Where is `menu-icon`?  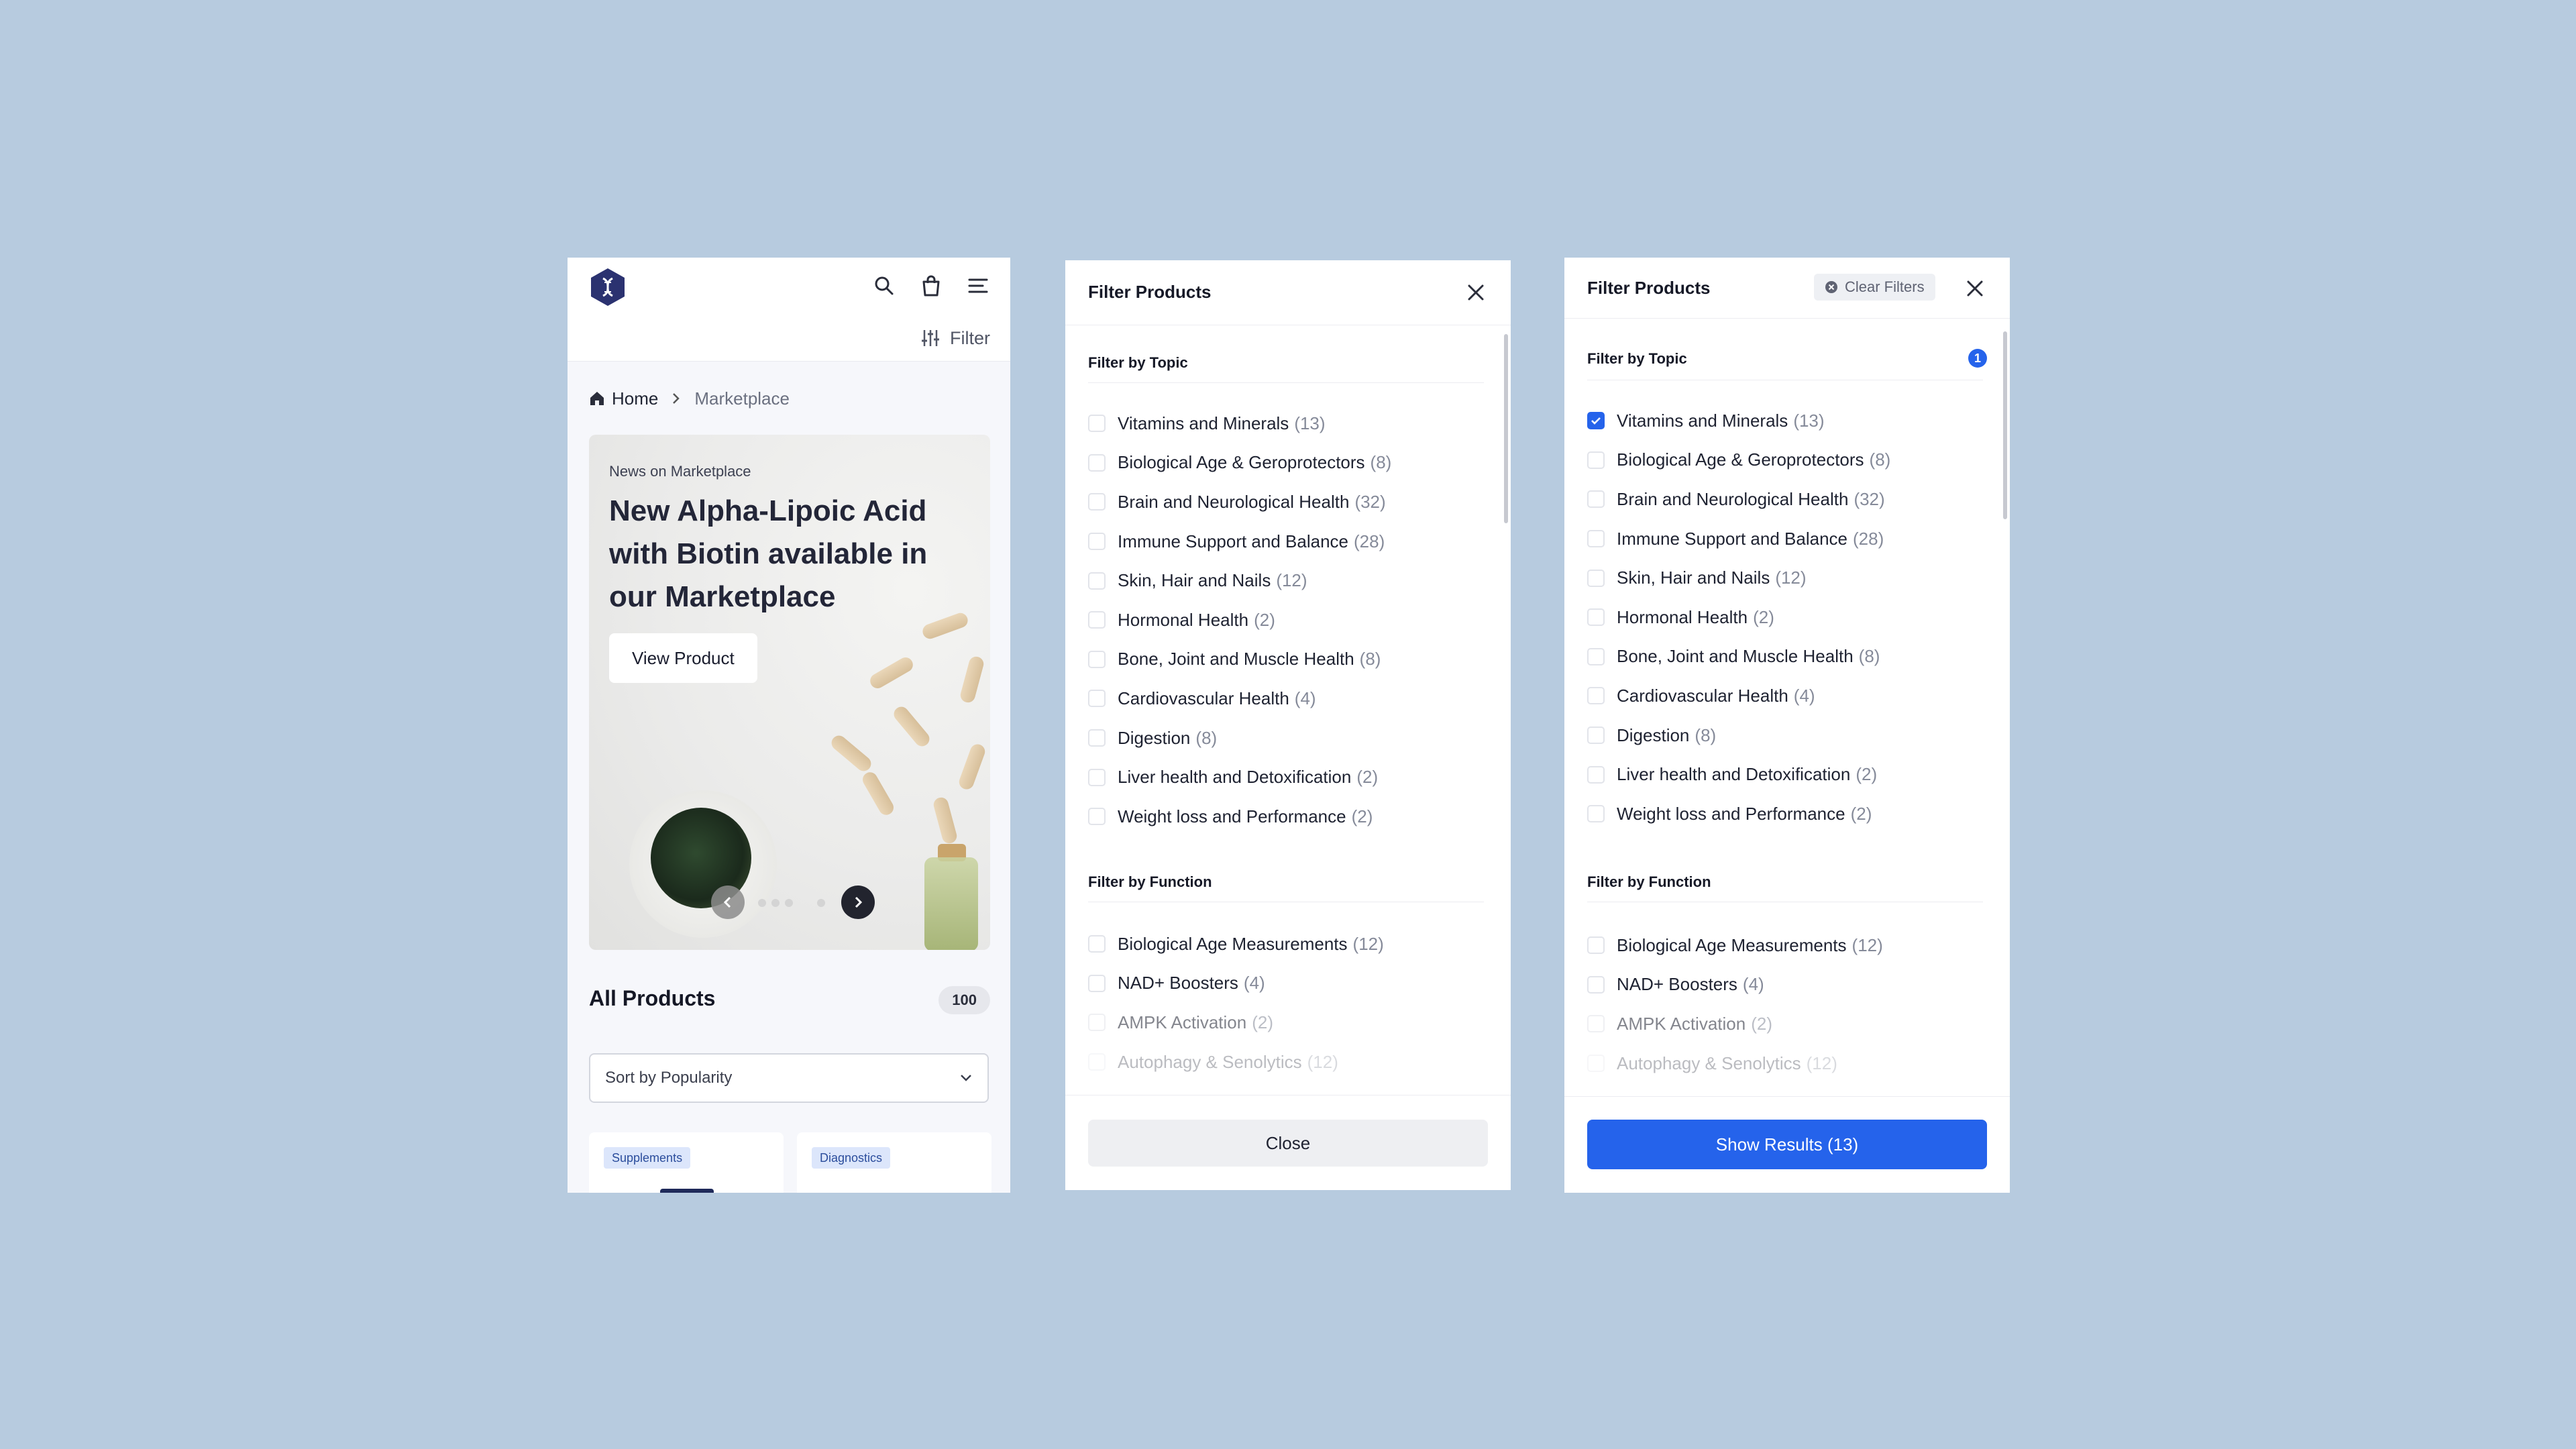
menu-icon is located at coordinates (978, 285).